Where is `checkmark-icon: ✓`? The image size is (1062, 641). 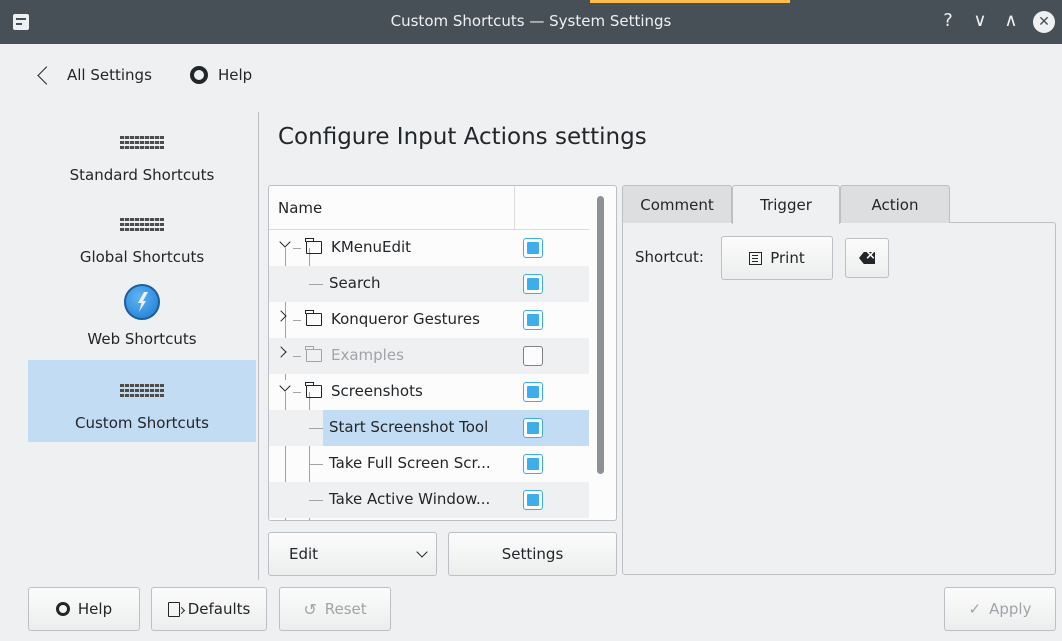
checkmark-icon: ✓ is located at coordinates (975, 609).